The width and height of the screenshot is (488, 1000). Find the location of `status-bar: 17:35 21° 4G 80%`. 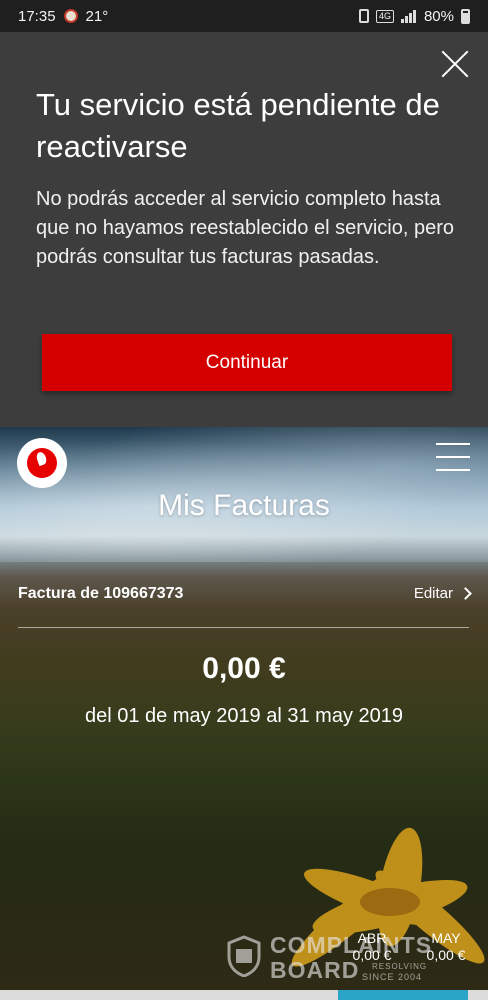

status-bar: 17:35 21° 4G 80% is located at coordinates (244, 16).